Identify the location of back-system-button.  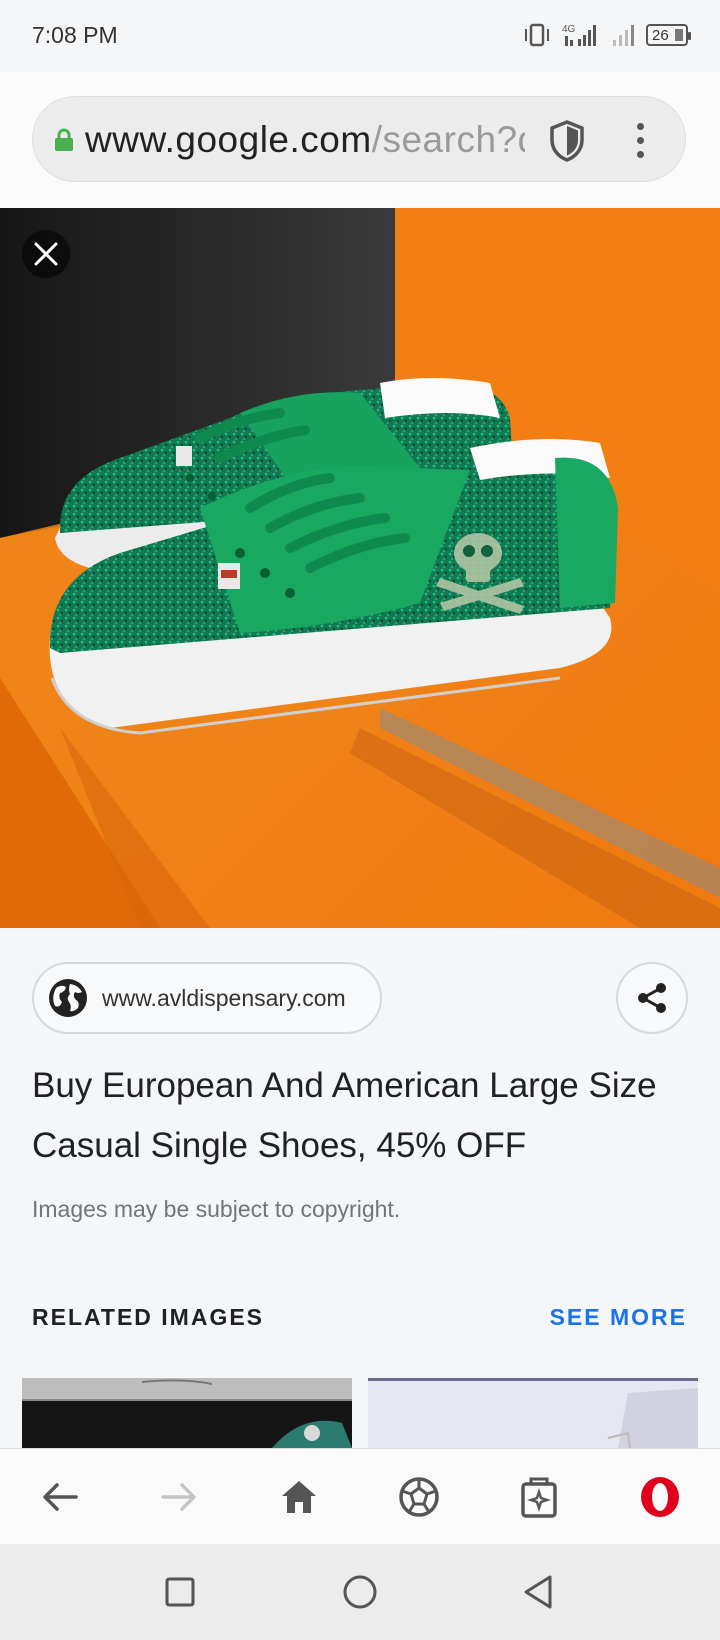
(538, 1592).